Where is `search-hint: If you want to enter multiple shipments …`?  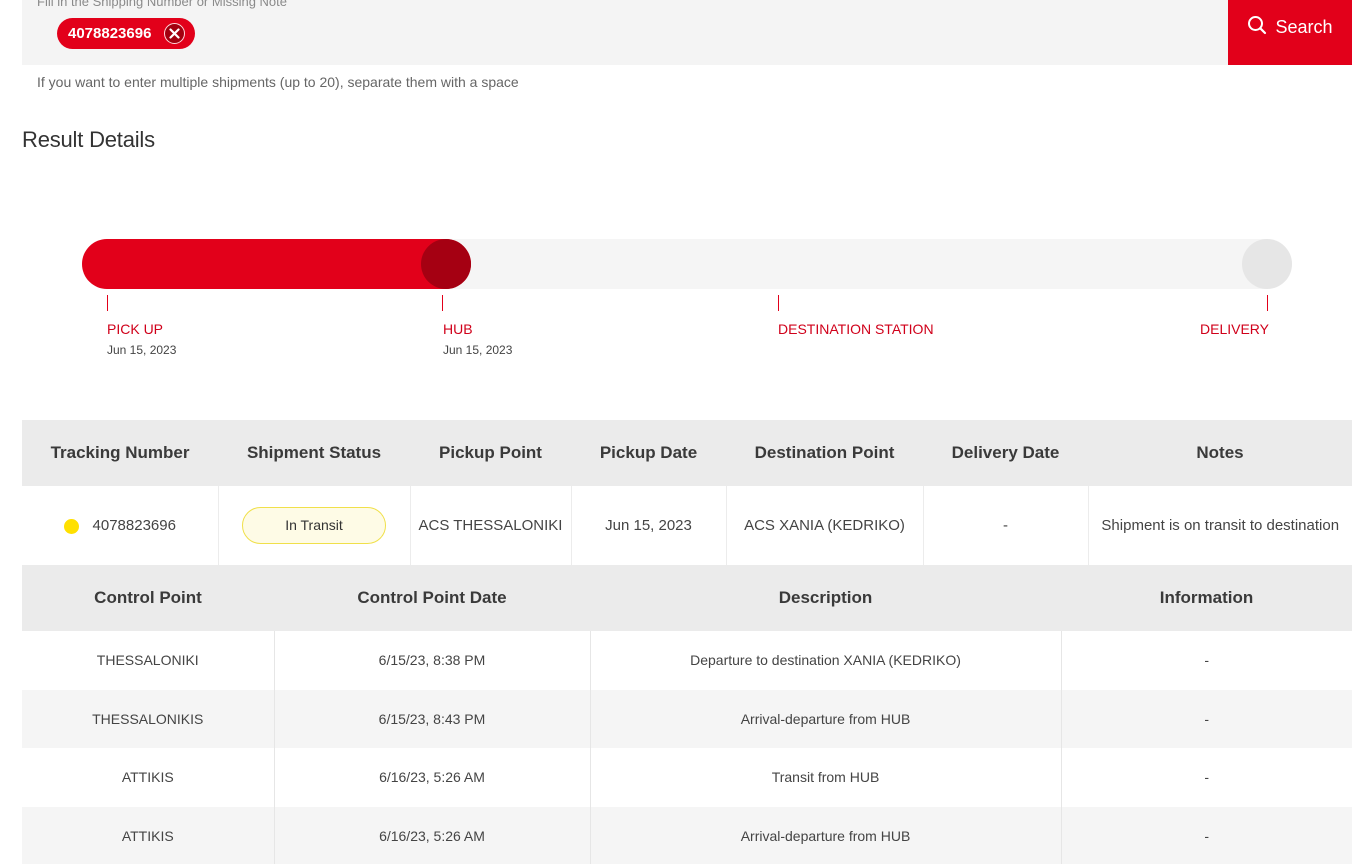
search-hint: If you want to enter multiple shipments … is located at coordinates (278, 82).